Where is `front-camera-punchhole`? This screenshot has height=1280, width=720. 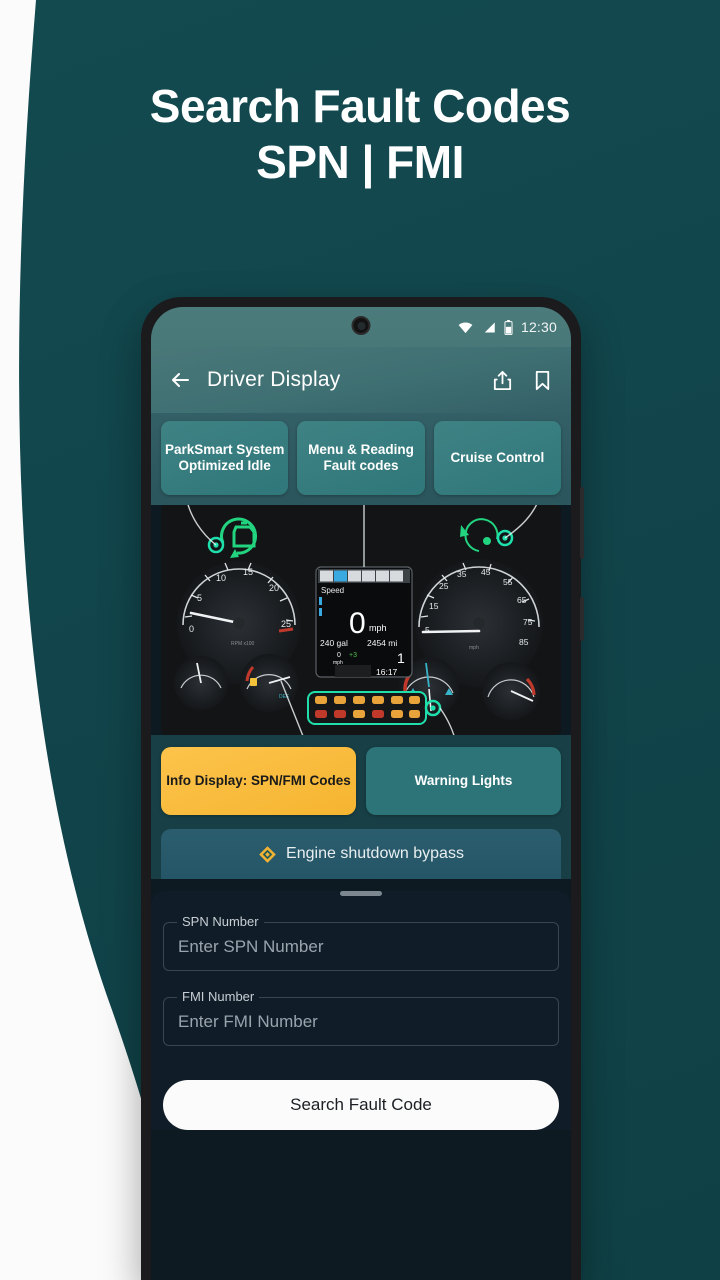
front-camera-punchhole is located at coordinates (361, 325).